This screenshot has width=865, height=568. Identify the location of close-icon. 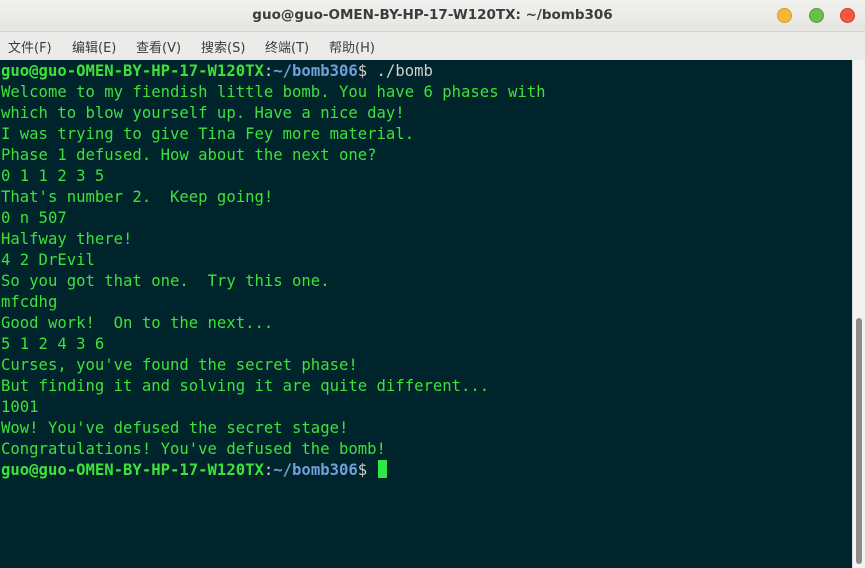
(847, 15).